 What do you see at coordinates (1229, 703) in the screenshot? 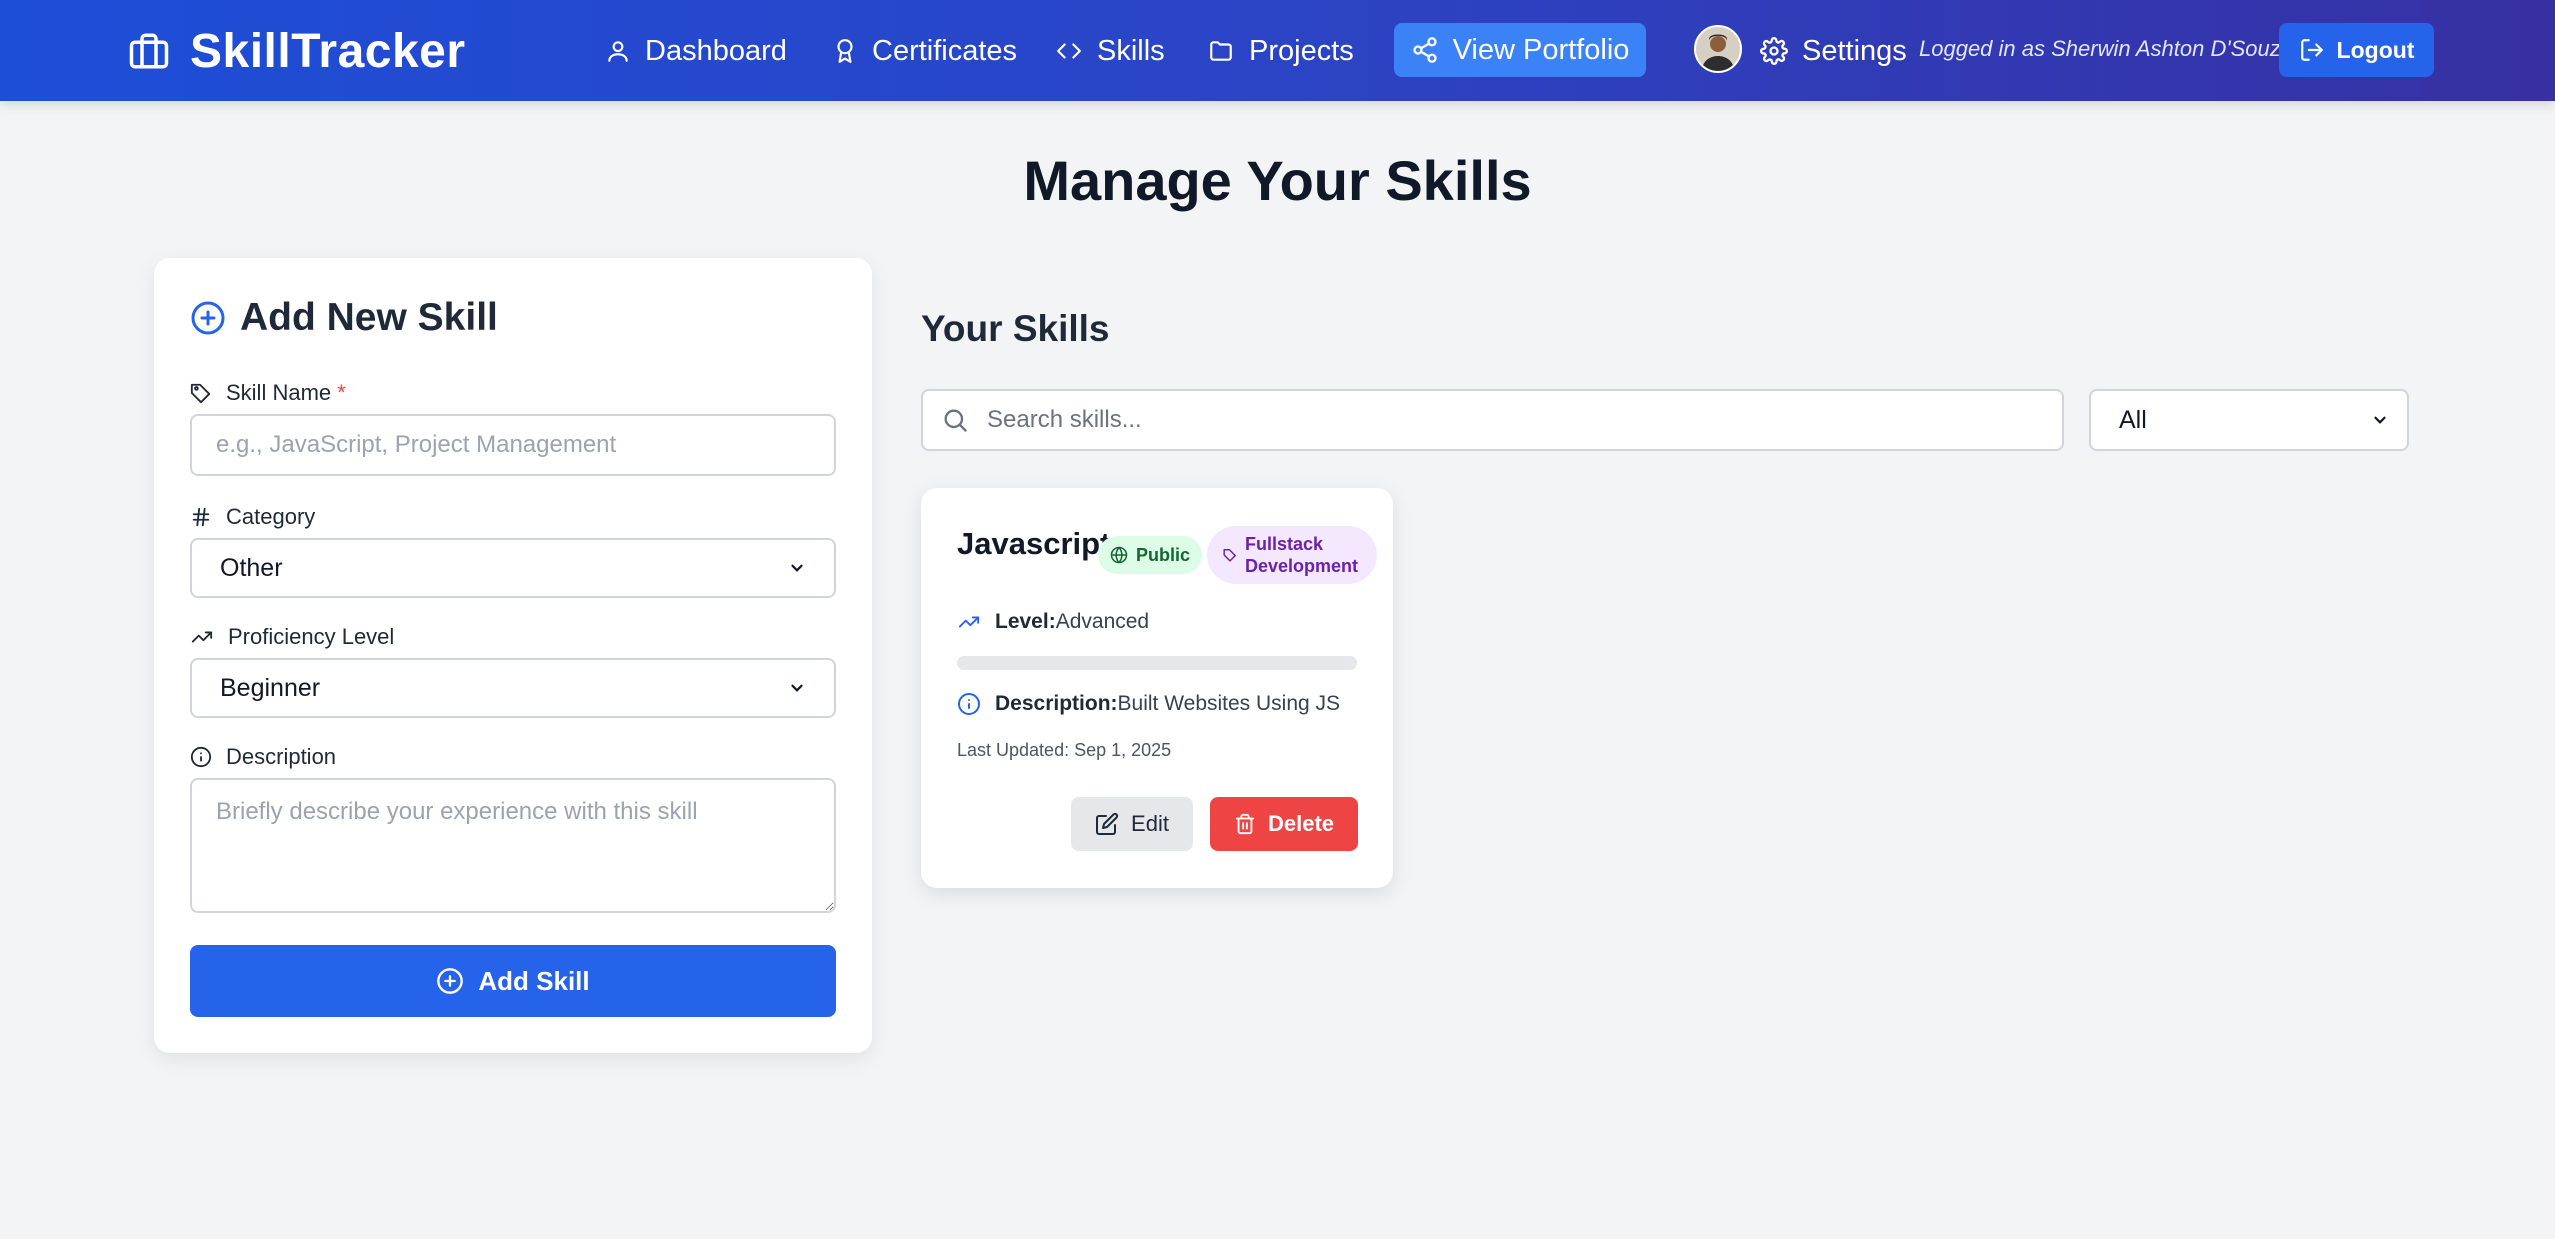
I see `skill-description-value: Built Websites Using JS` at bounding box center [1229, 703].